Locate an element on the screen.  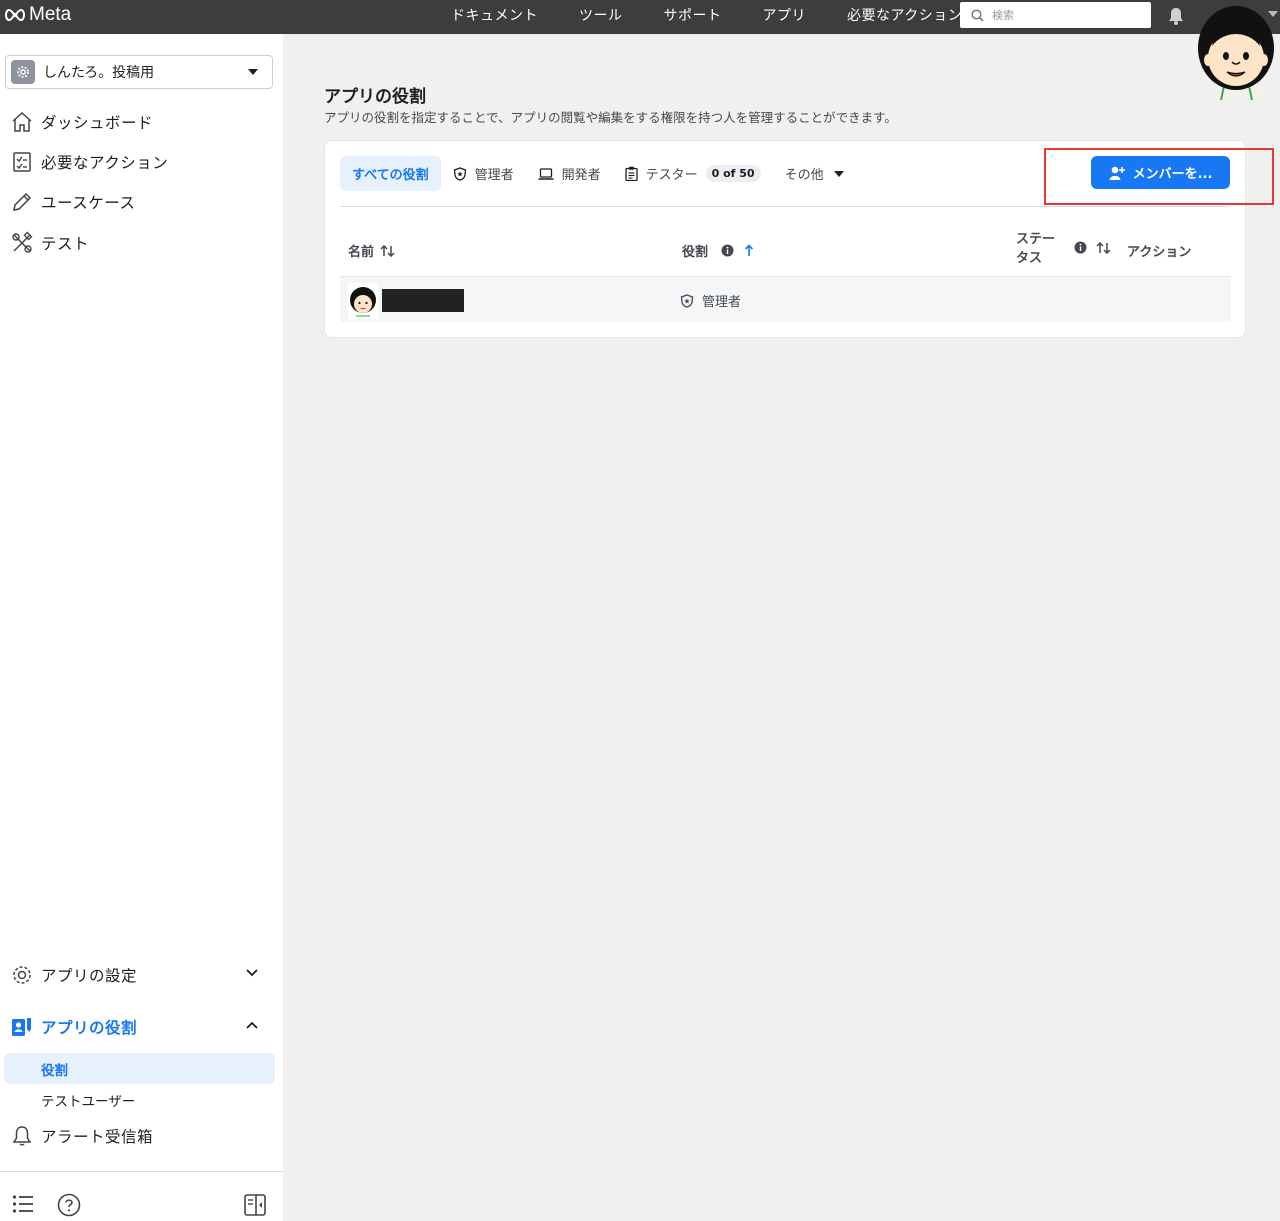
sidebar-item-label: テスト is located at coordinates (65, 244).